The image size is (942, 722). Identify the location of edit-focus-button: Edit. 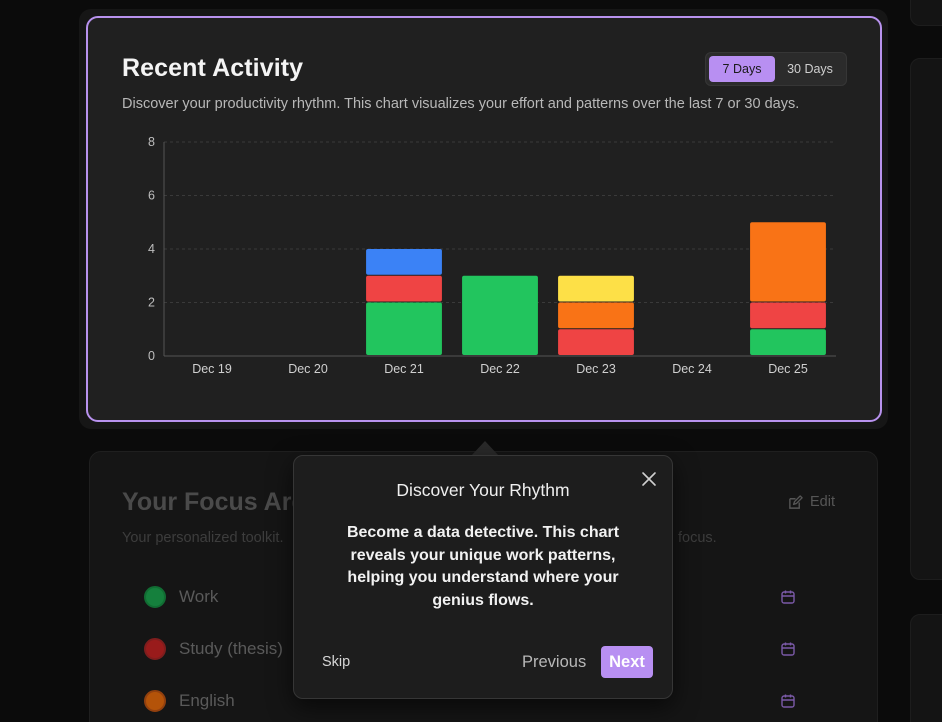
(811, 502).